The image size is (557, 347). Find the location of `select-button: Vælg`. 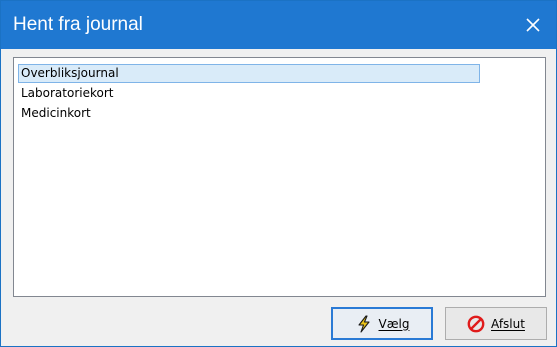

select-button: Vælg is located at coordinates (382, 323).